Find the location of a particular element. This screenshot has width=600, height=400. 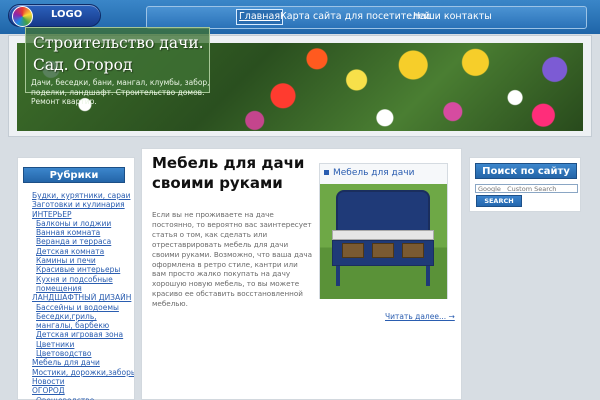

search-heading: Поиск по сайту is located at coordinates (526, 171).